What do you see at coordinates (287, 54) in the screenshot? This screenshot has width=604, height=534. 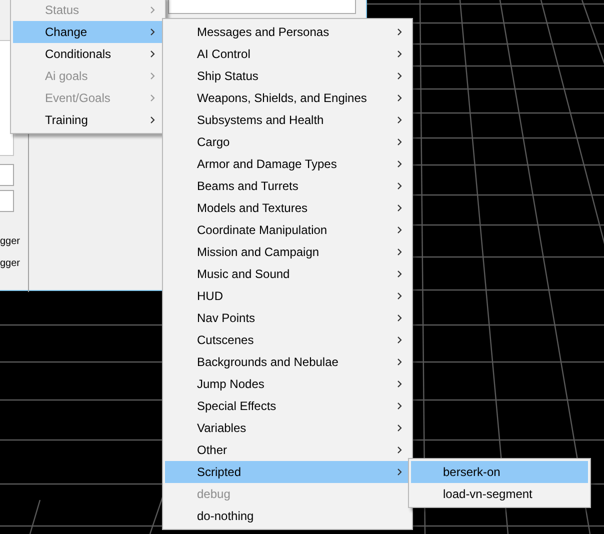 I see `menu-item: AI Control` at bounding box center [287, 54].